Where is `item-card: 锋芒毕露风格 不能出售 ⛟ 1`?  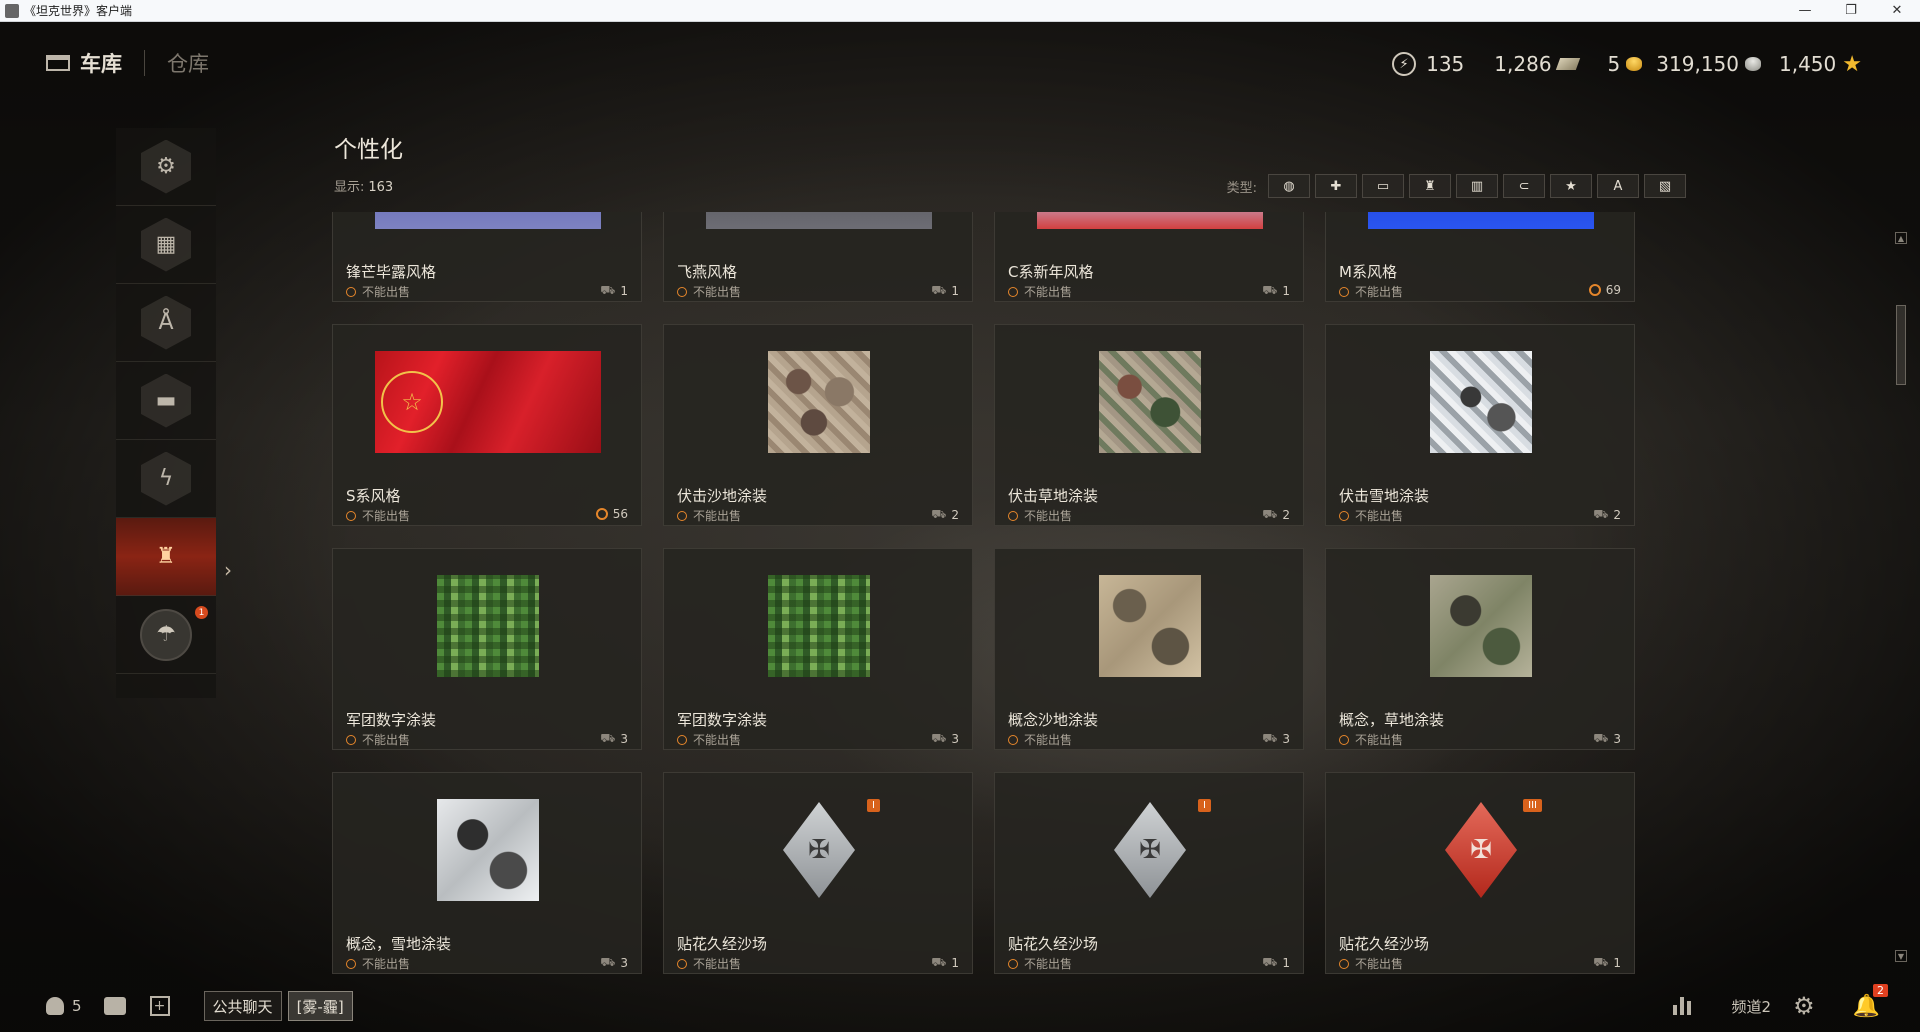 item-card: 锋芒毕露风格 不能出售 ⛟ 1 is located at coordinates (487, 257).